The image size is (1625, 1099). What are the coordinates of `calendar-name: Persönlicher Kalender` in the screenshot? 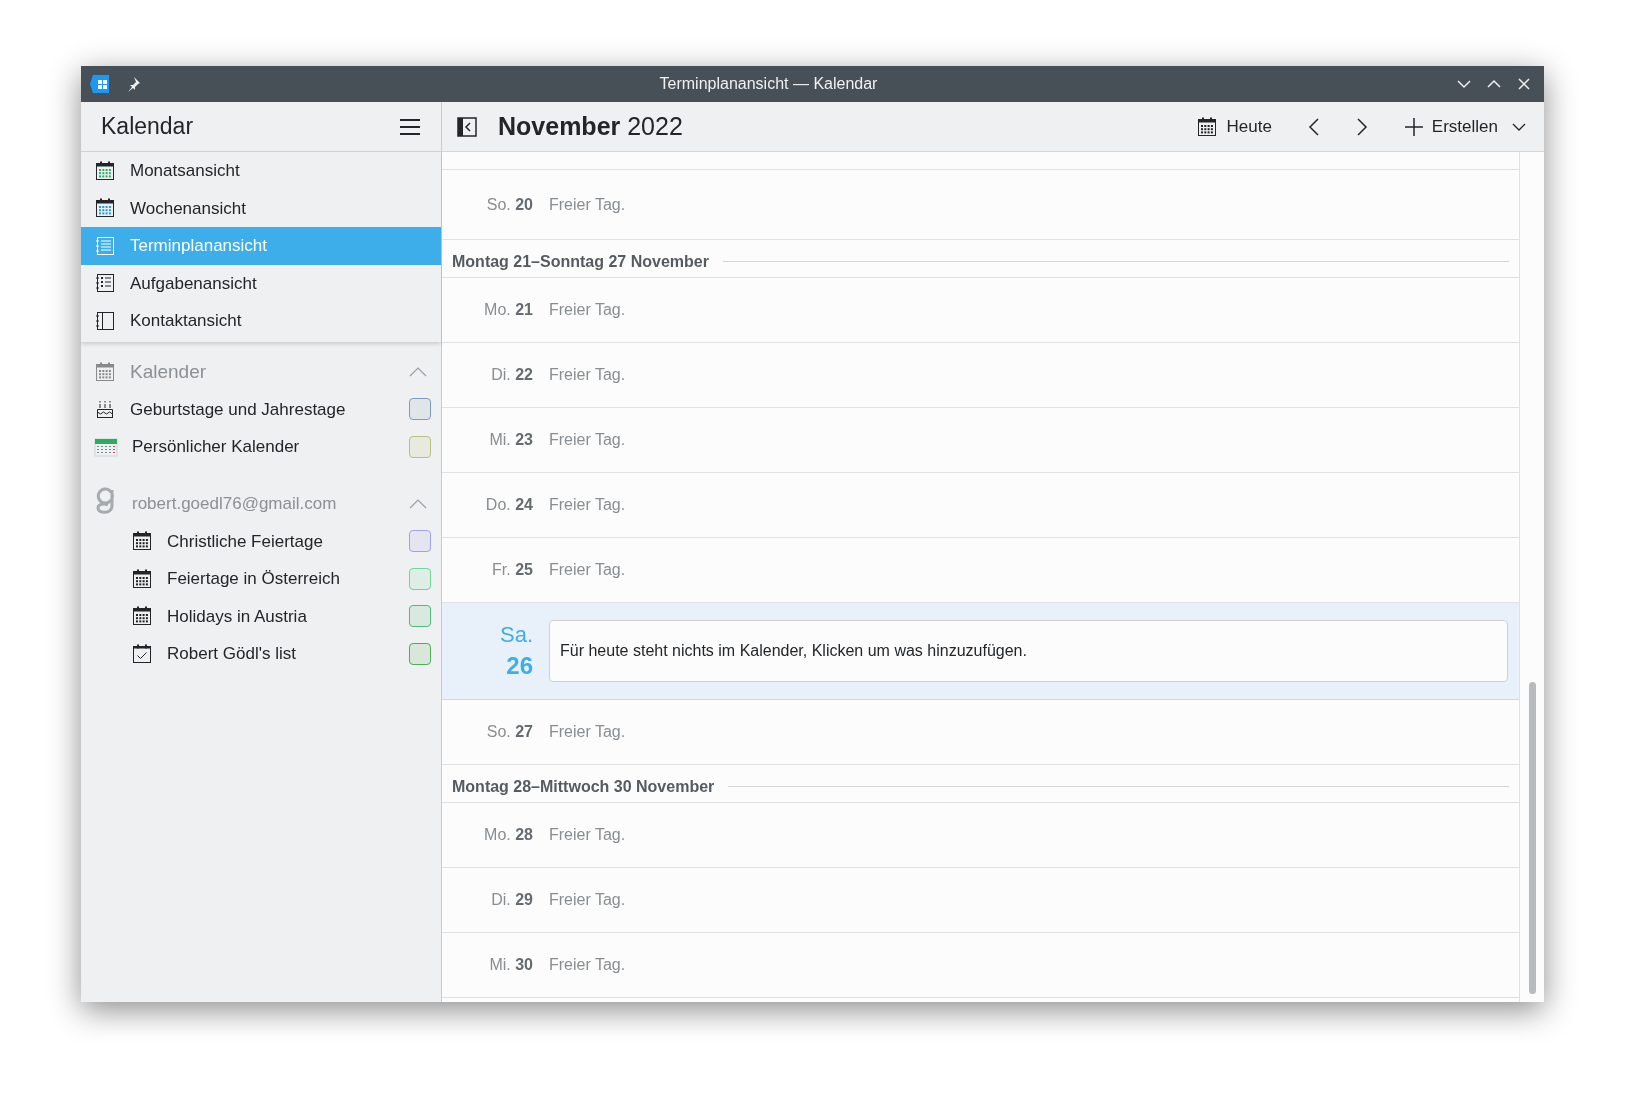 It's located at (216, 447).